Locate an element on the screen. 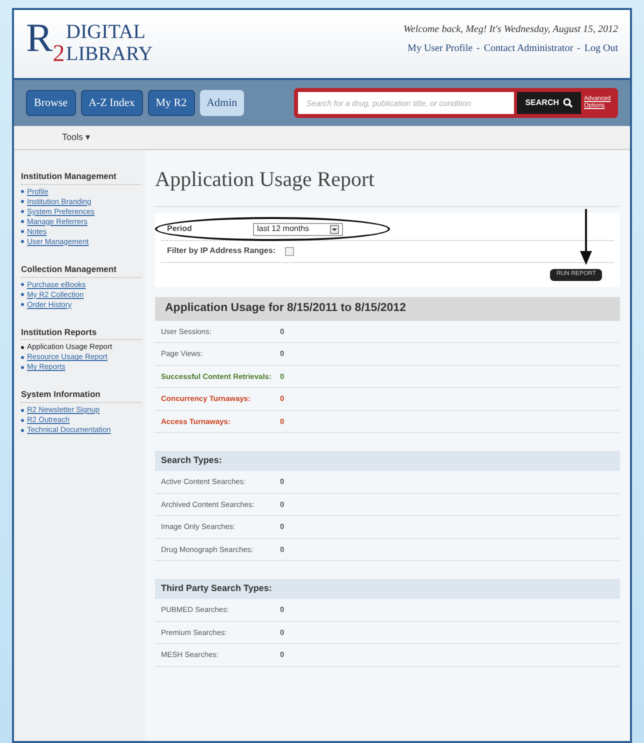 This screenshot has height=743, width=644. arrow-annotation is located at coordinates (586, 236).